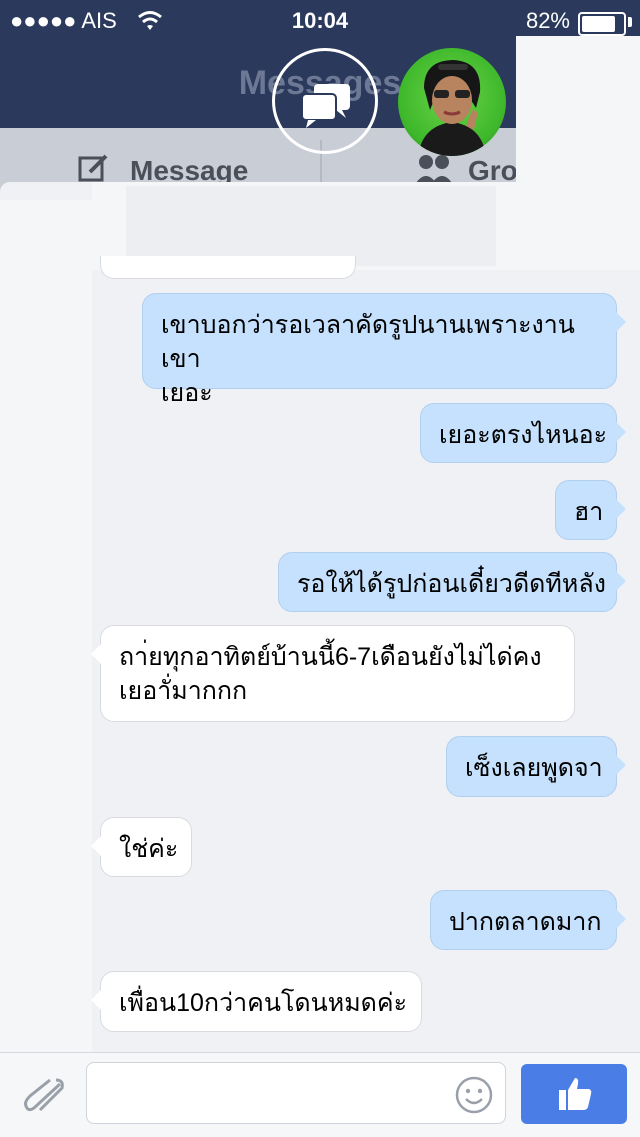 The height and width of the screenshot is (1137, 640). I want to click on paperclip-icon, so click(44, 1096).